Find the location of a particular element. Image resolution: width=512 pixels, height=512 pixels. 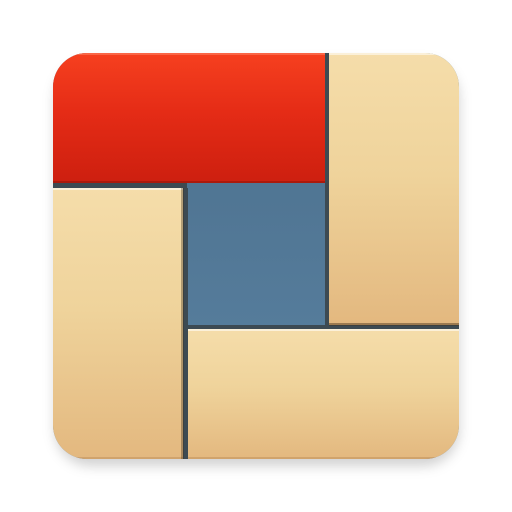

wood-block-bottom-horizontal is located at coordinates (323, 394).